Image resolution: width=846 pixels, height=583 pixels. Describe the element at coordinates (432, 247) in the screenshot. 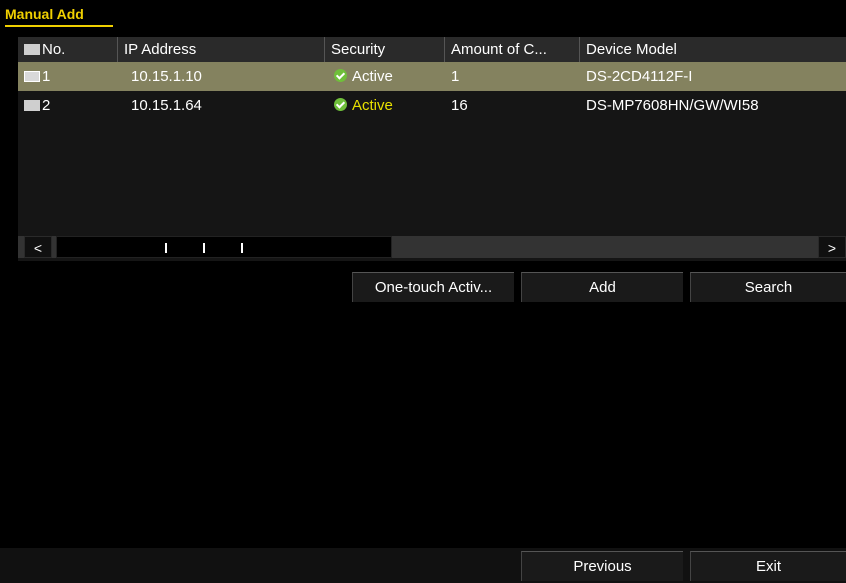

I see `horizontal-scrollbar: < >` at that location.